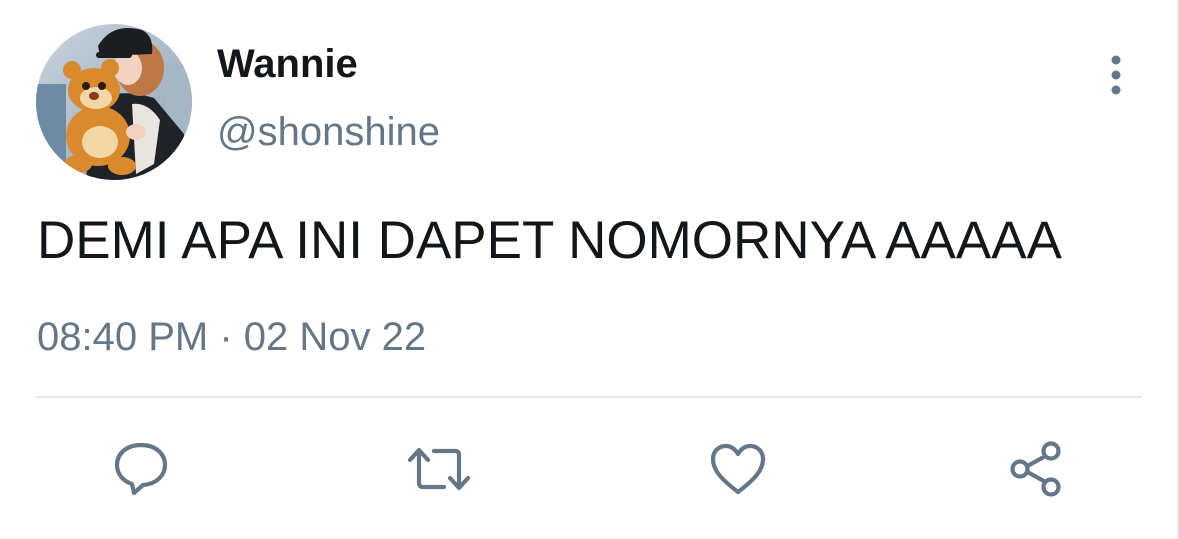 The image size is (1179, 539). I want to click on share-icon, so click(1035, 469).